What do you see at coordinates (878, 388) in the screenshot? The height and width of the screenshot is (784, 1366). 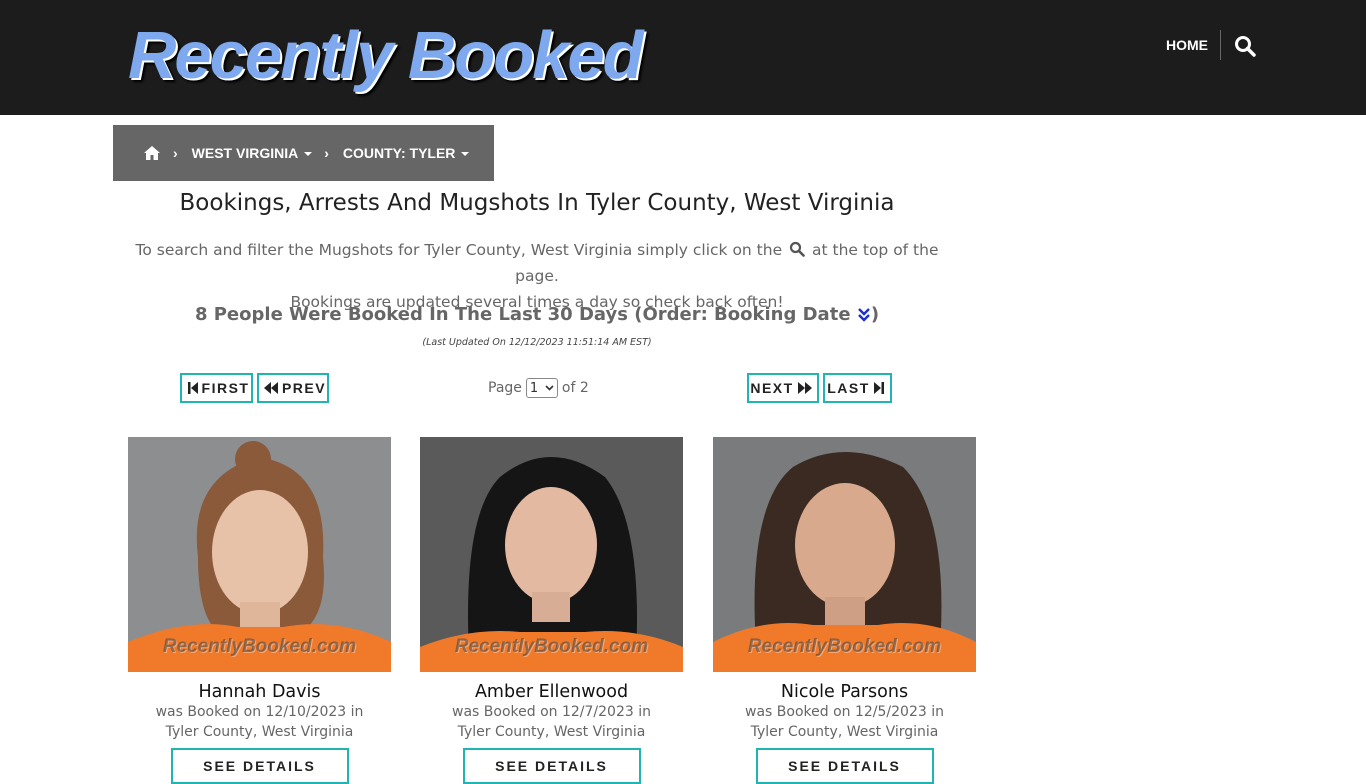 I see `last-icon` at bounding box center [878, 388].